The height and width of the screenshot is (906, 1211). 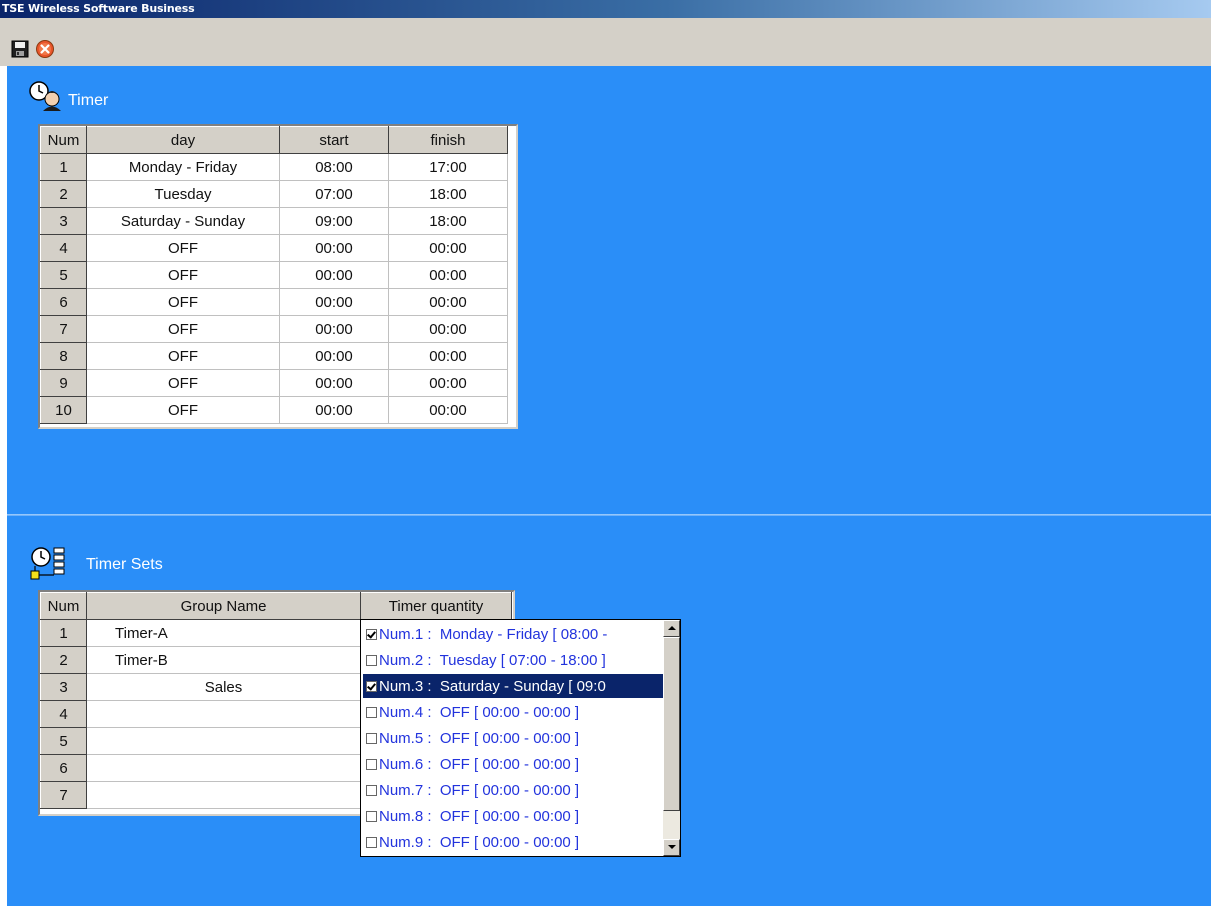 I want to click on timer-row: 7 OFF 00:00 00:00, so click(x=274, y=329).